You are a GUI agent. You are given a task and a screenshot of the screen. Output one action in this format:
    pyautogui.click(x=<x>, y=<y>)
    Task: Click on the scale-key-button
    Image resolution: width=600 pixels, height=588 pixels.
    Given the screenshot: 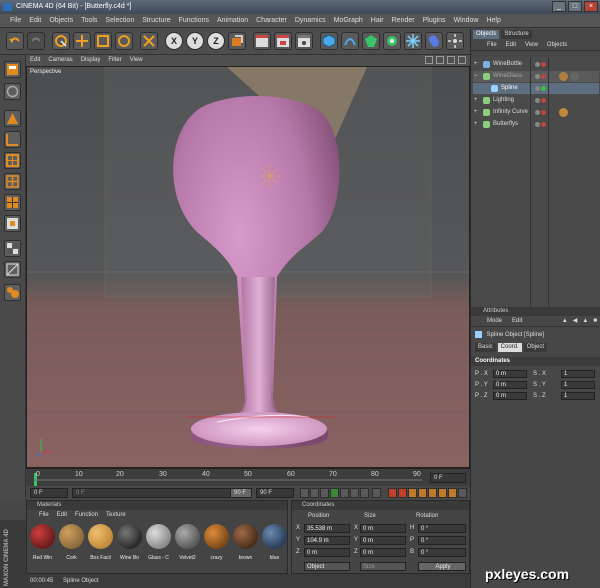 What is the action you would take?
    pyautogui.click(x=432, y=493)
    